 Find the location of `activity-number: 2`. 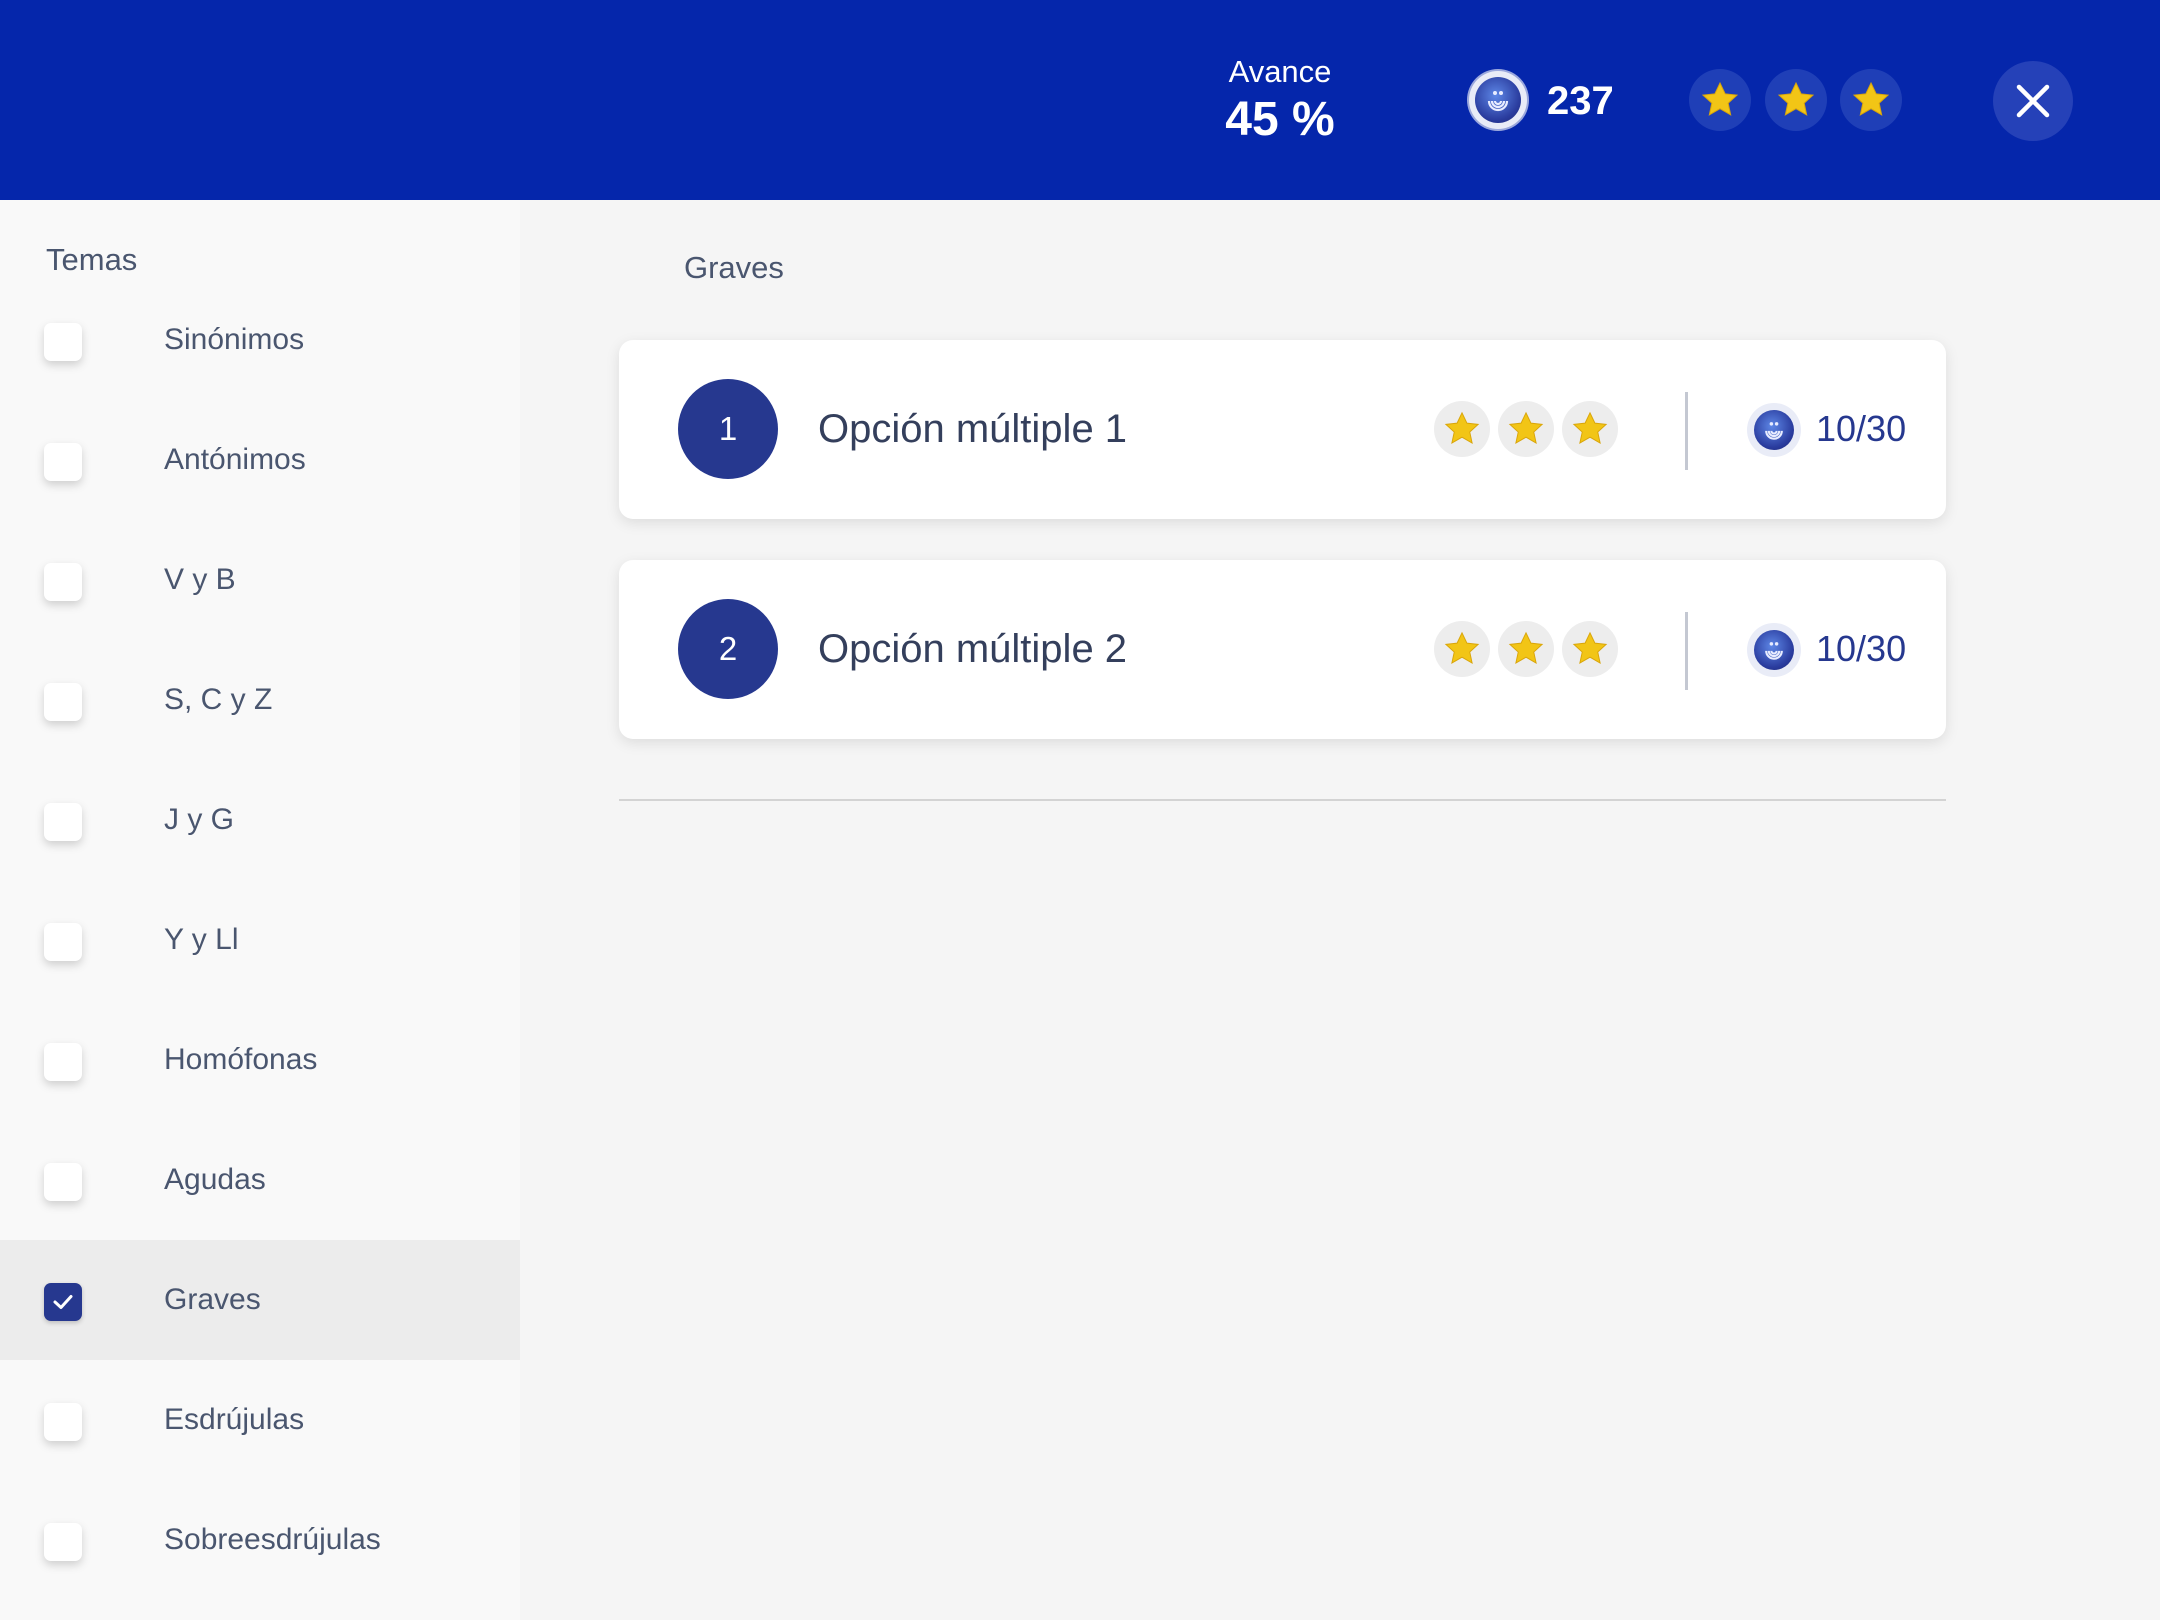

activity-number: 2 is located at coordinates (728, 649).